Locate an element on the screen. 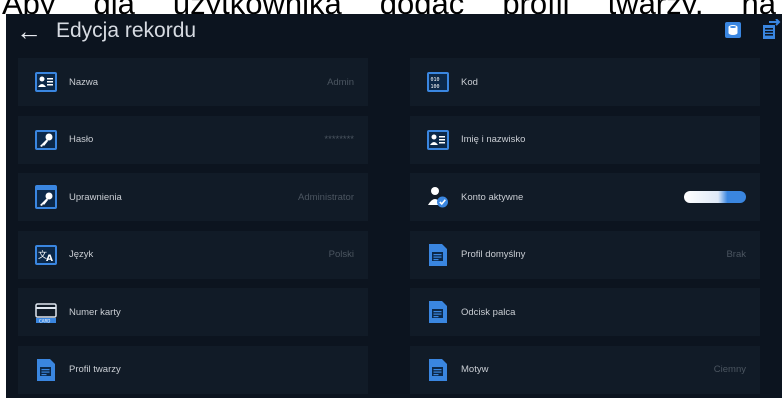 Image resolution: width=782 pixels, height=398 pixels. field-row-kod: 010 100 Kod is located at coordinates (585, 82).